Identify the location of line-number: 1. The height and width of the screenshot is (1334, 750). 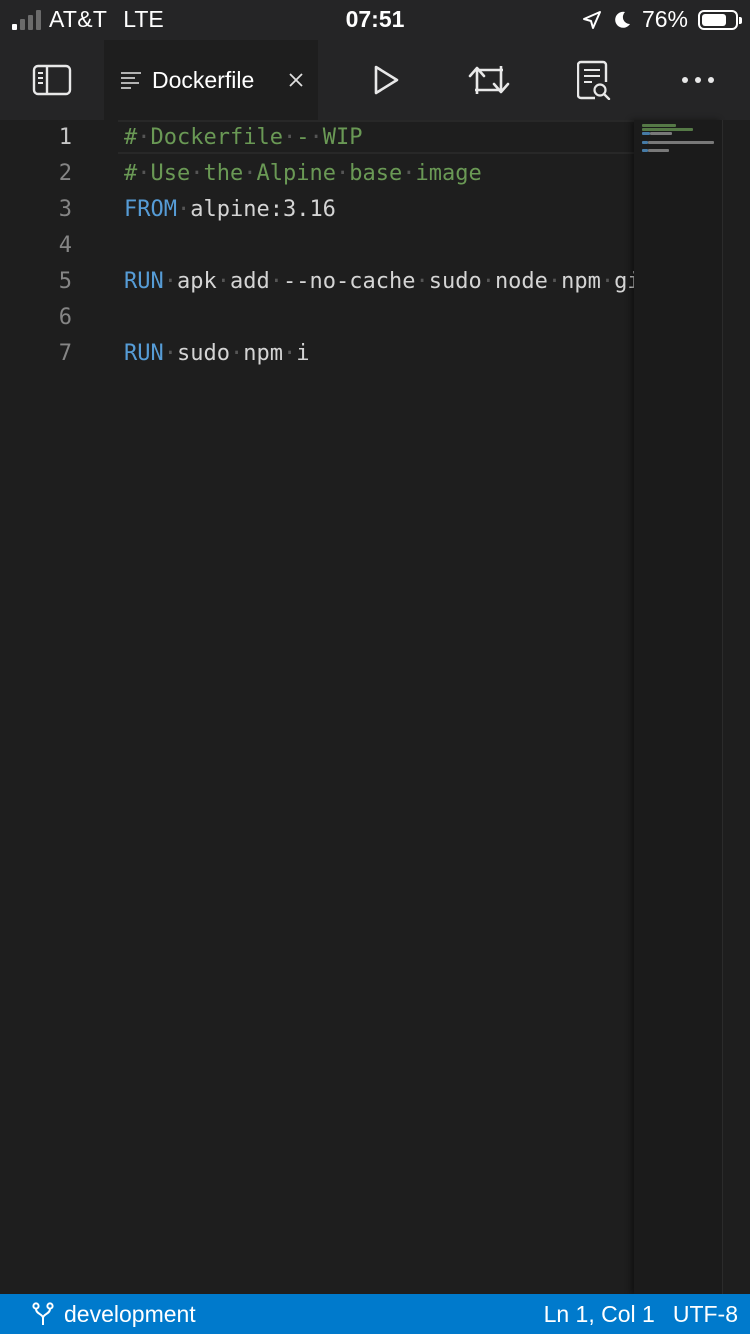
(65, 137).